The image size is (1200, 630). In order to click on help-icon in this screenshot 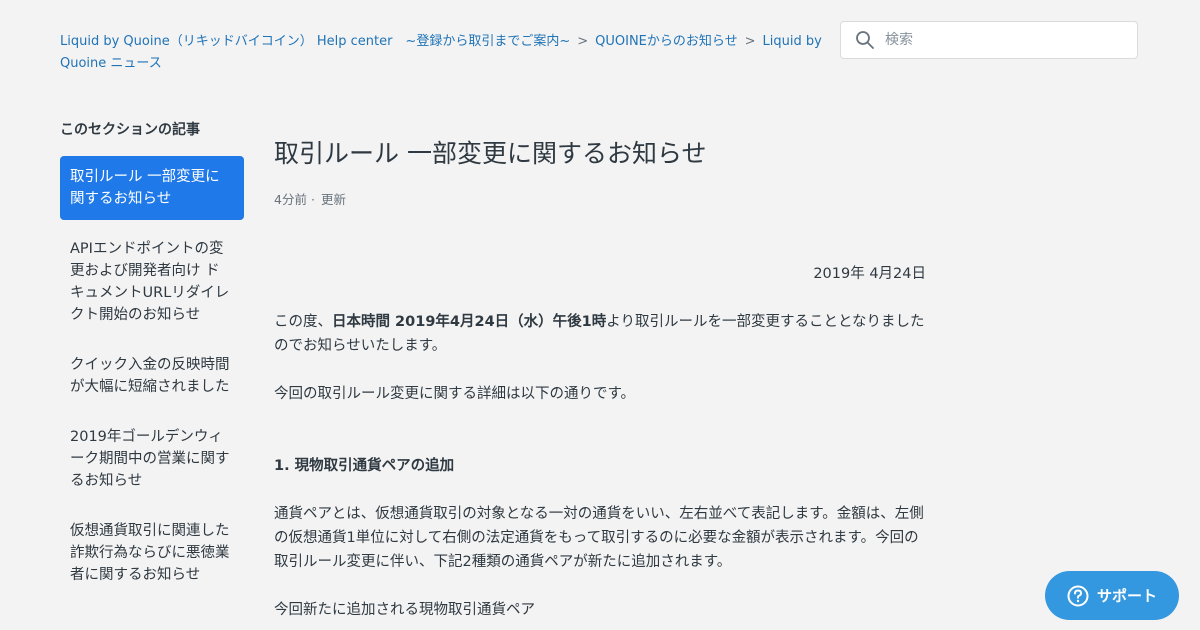, I will do `click(1078, 595)`.